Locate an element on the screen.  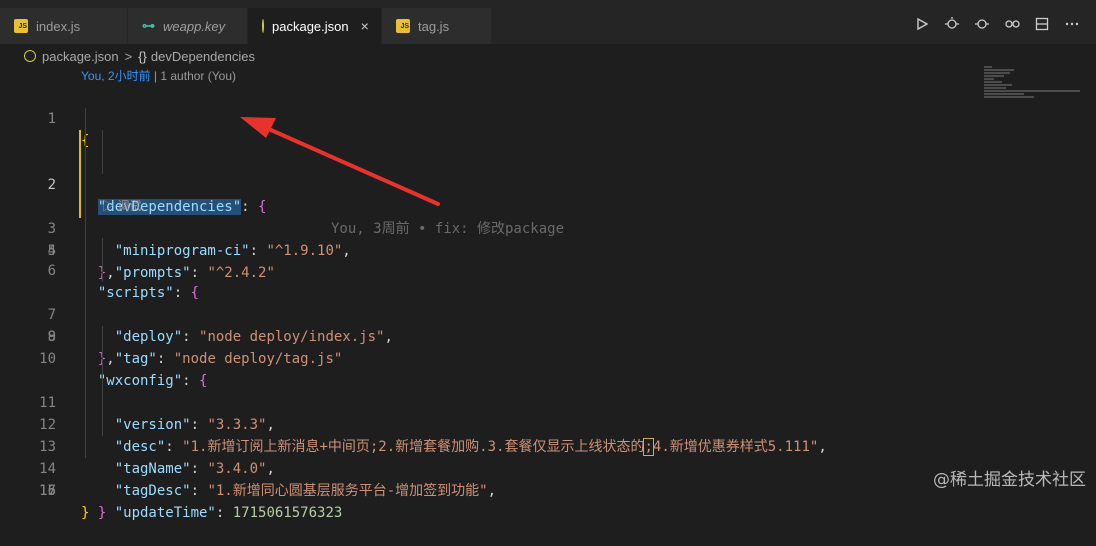
editor-actions is located at coordinates (1005, 26).